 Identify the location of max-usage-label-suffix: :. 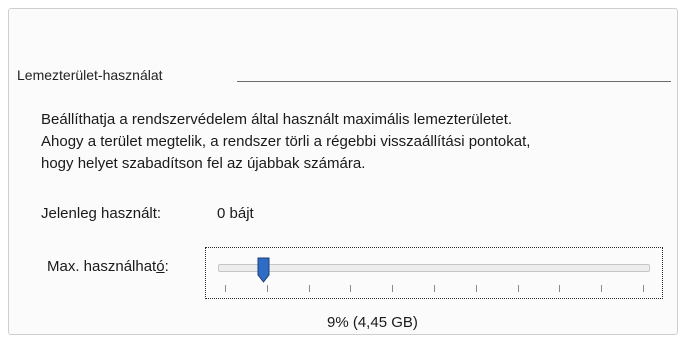
(166, 266).